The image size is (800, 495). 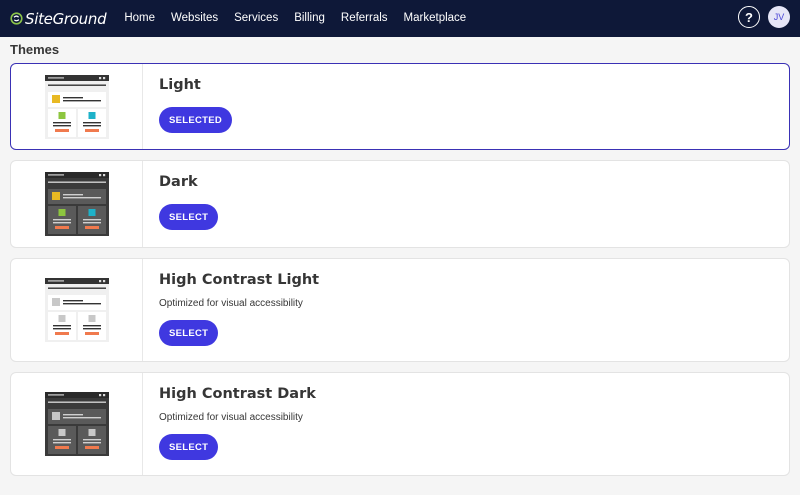 I want to click on user-avatar: JV, so click(x=779, y=17).